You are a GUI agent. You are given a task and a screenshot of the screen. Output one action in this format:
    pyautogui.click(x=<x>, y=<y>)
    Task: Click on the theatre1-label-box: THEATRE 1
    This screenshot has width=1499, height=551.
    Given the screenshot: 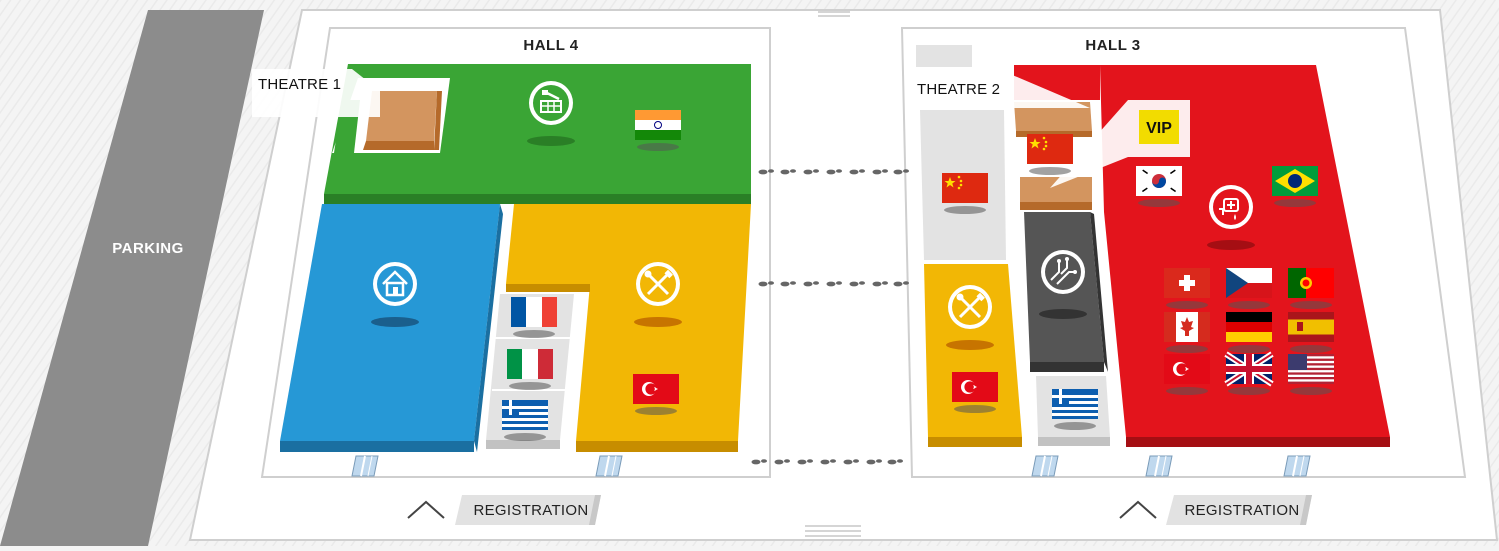 What is the action you would take?
    pyautogui.click(x=316, y=93)
    